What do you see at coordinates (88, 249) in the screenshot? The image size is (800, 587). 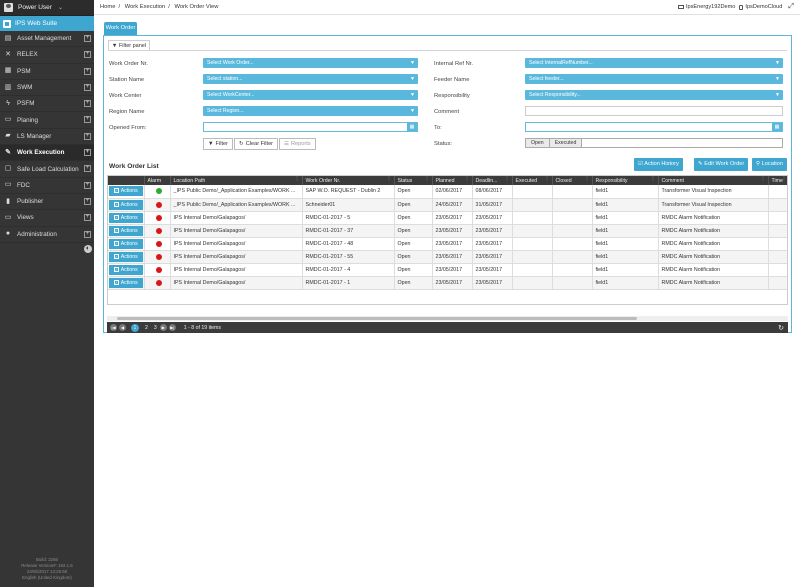 I see `sidebar-collapse-button: ◐` at bounding box center [88, 249].